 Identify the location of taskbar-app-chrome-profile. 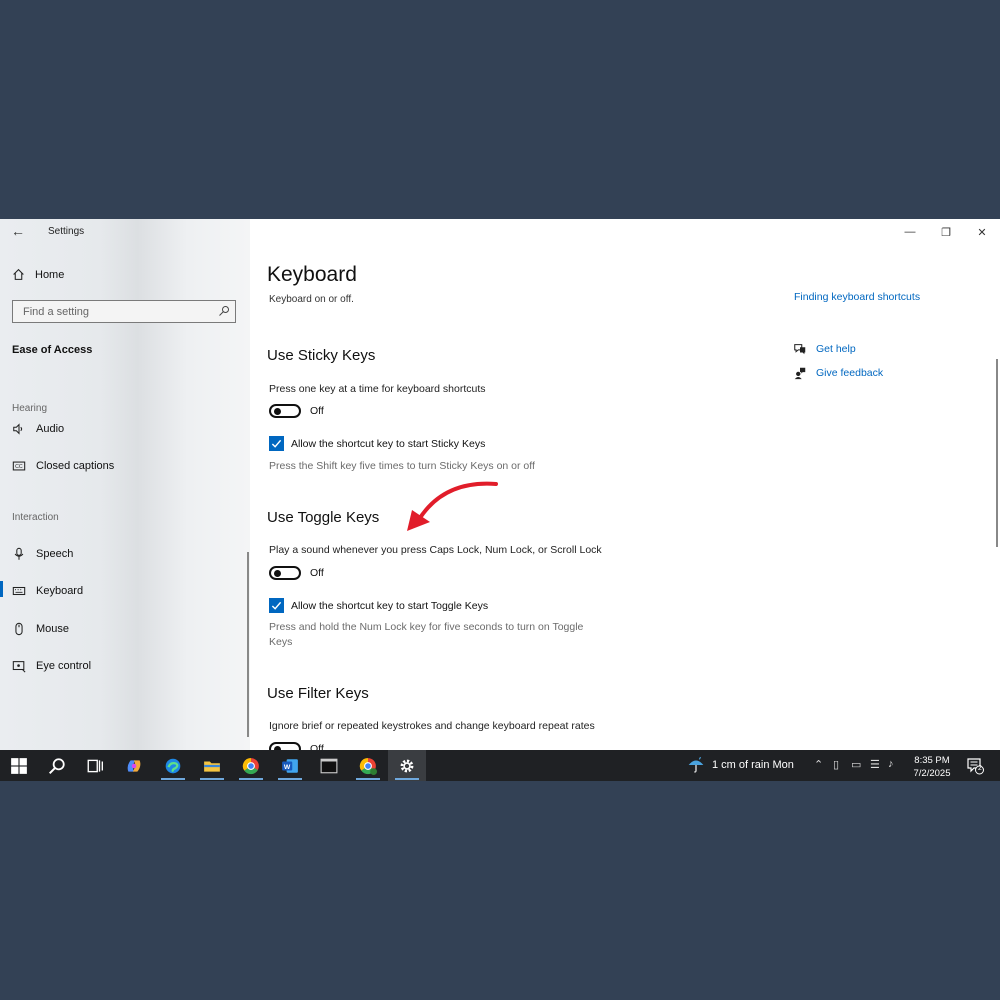
(368, 765).